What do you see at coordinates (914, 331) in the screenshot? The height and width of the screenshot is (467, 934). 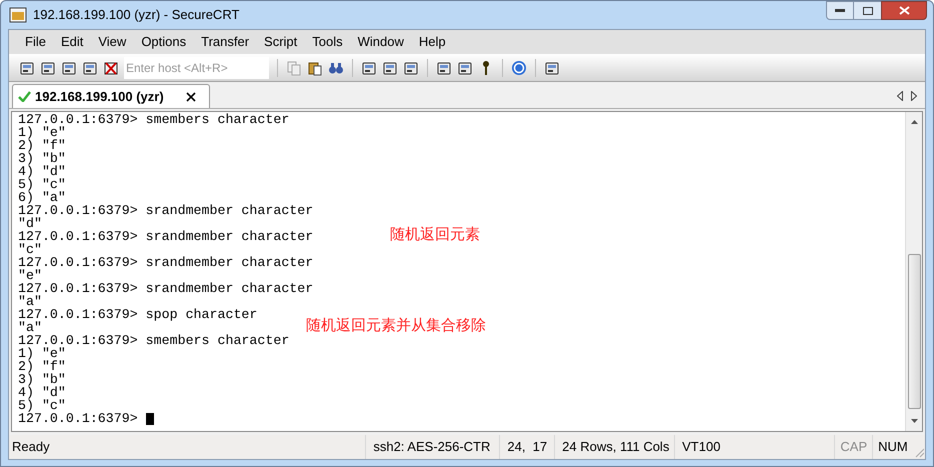 I see `scrollbar-thumb` at bounding box center [914, 331].